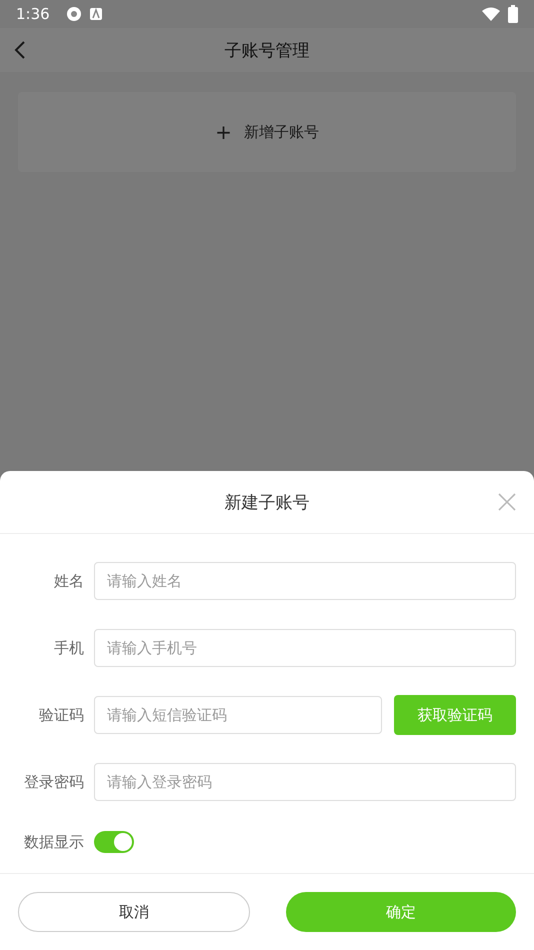  I want to click on page-title: 子账号管理, so click(267, 51).